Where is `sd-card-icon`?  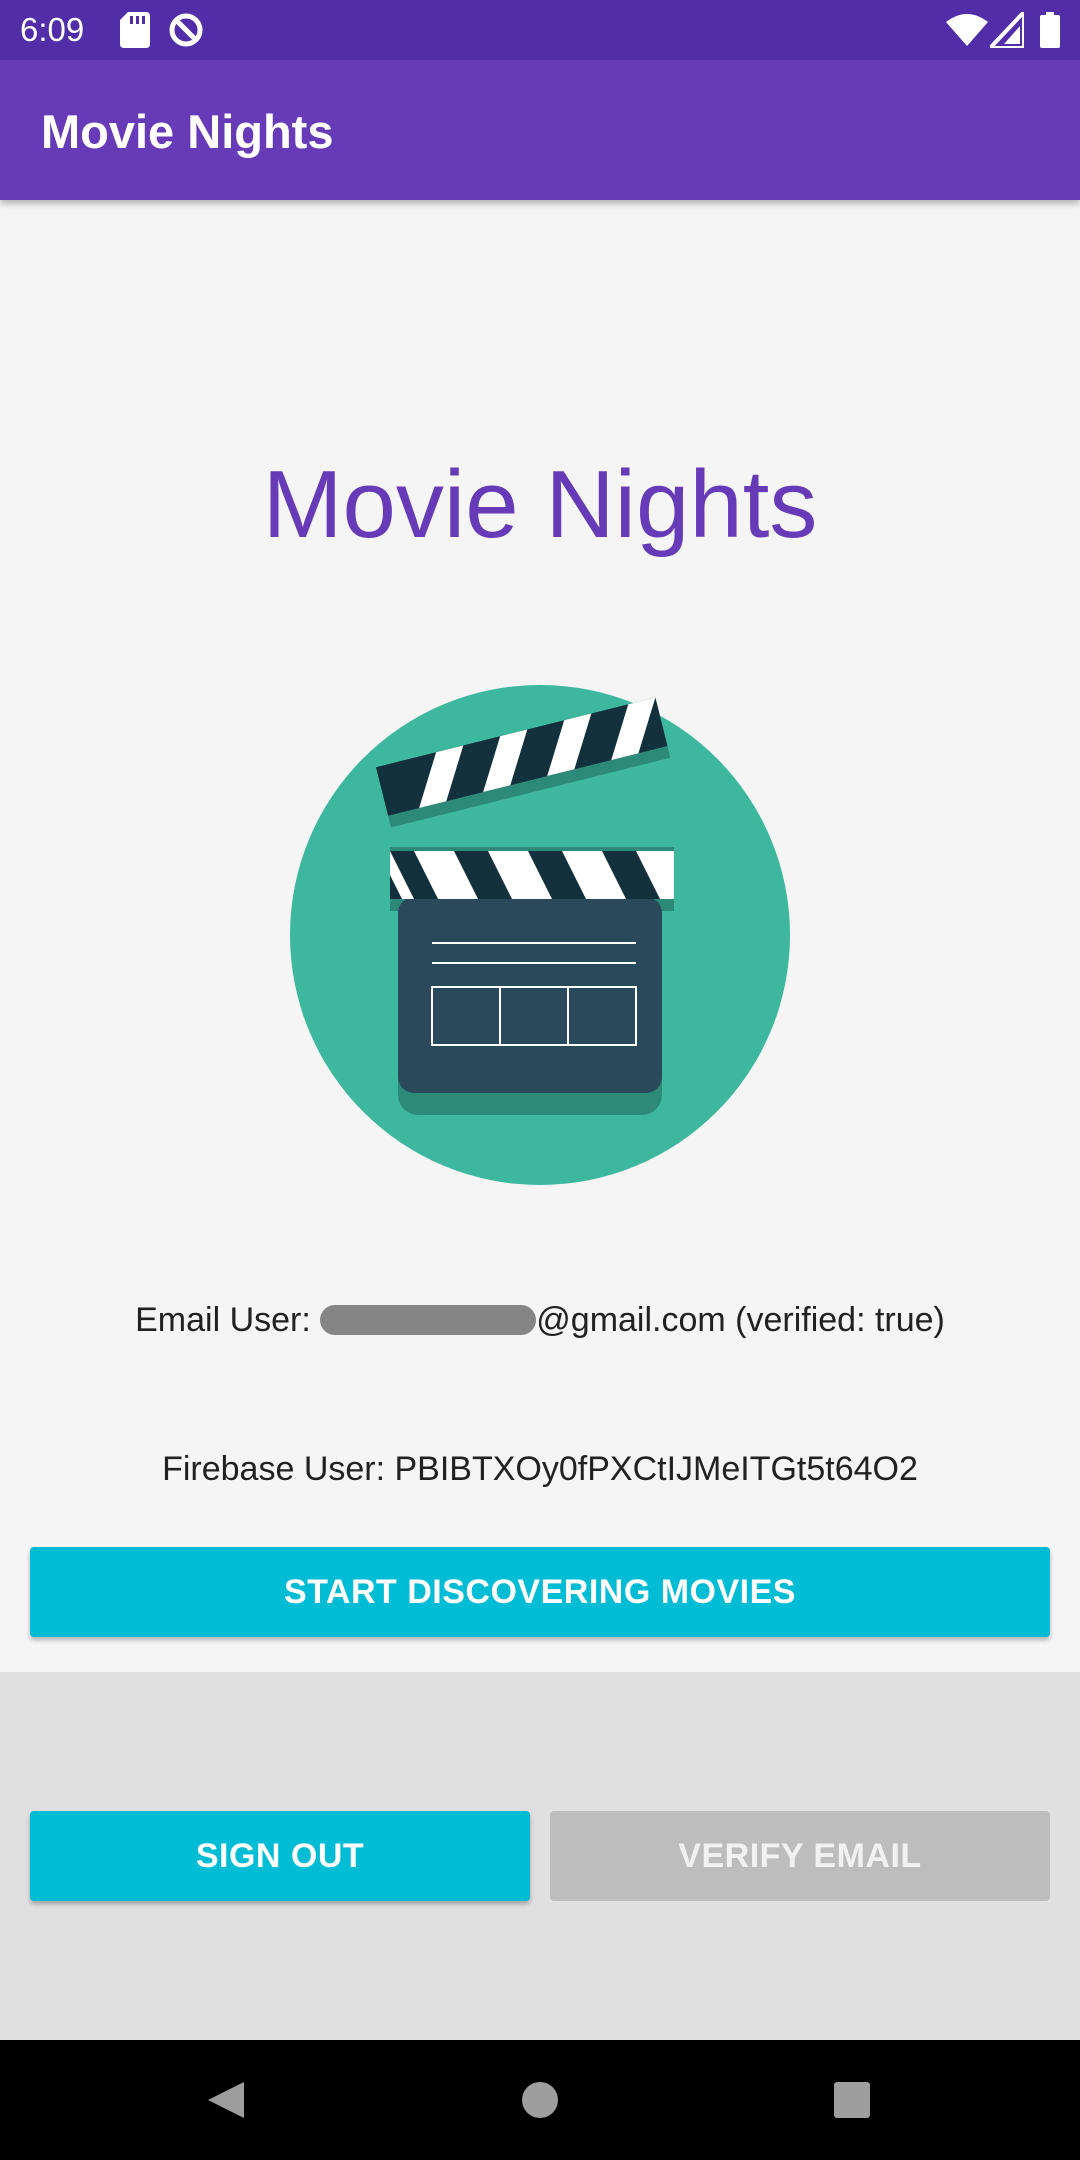 sd-card-icon is located at coordinates (135, 32).